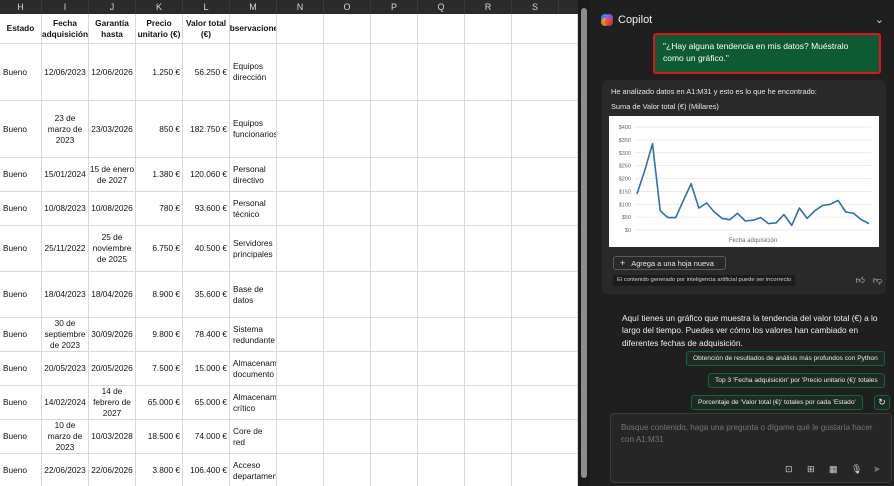  What do you see at coordinates (206, 174) in the screenshot?
I see `cell-valor: 120.060 €` at bounding box center [206, 174].